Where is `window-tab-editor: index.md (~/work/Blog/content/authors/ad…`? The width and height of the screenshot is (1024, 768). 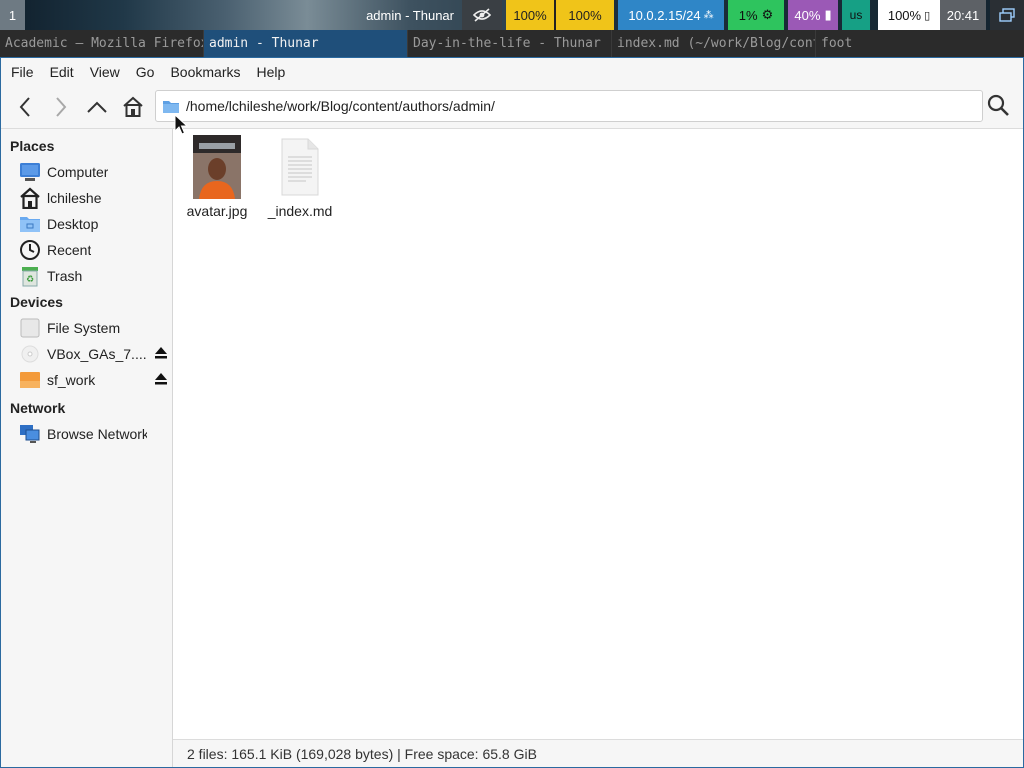
window-tab-editor: index.md (~/work/Blog/content/authors/ad… is located at coordinates (714, 43).